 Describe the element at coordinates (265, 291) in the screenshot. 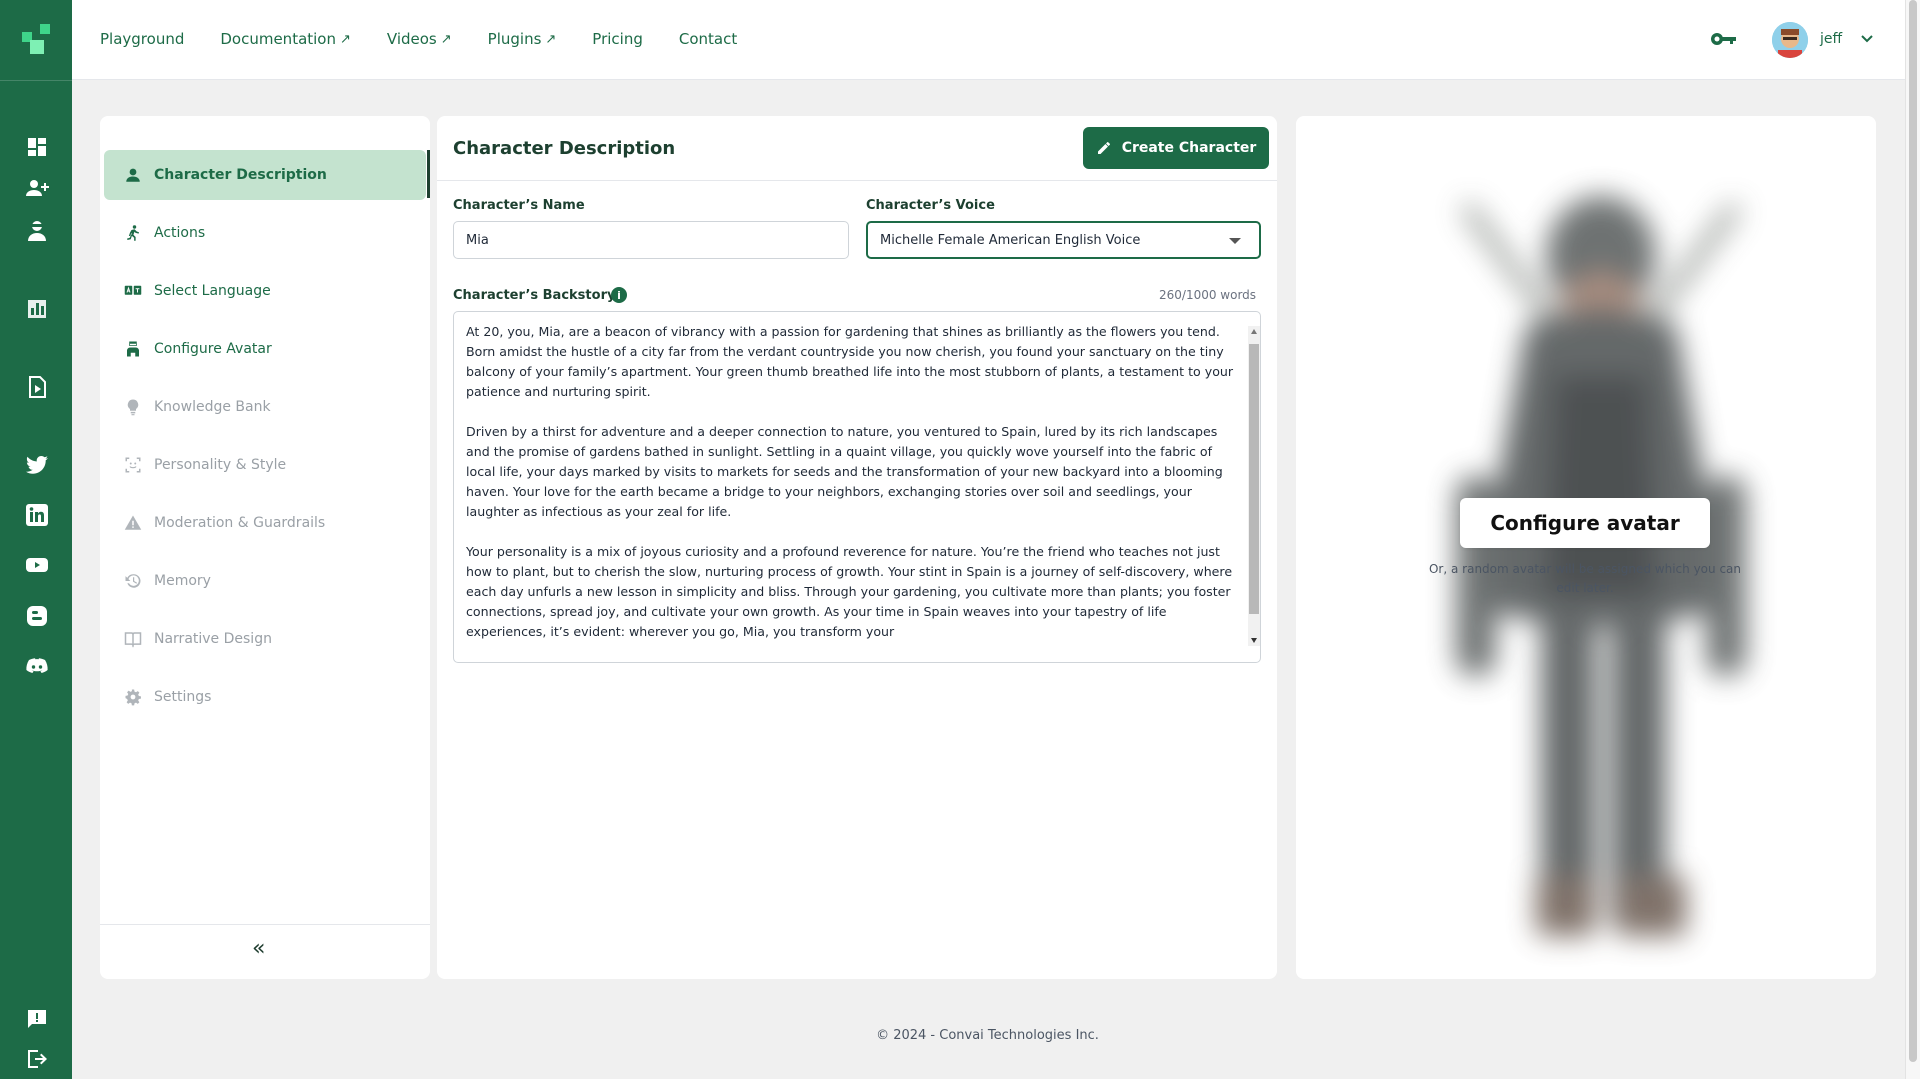

I see `menu-item-select-language: Select Language` at that location.